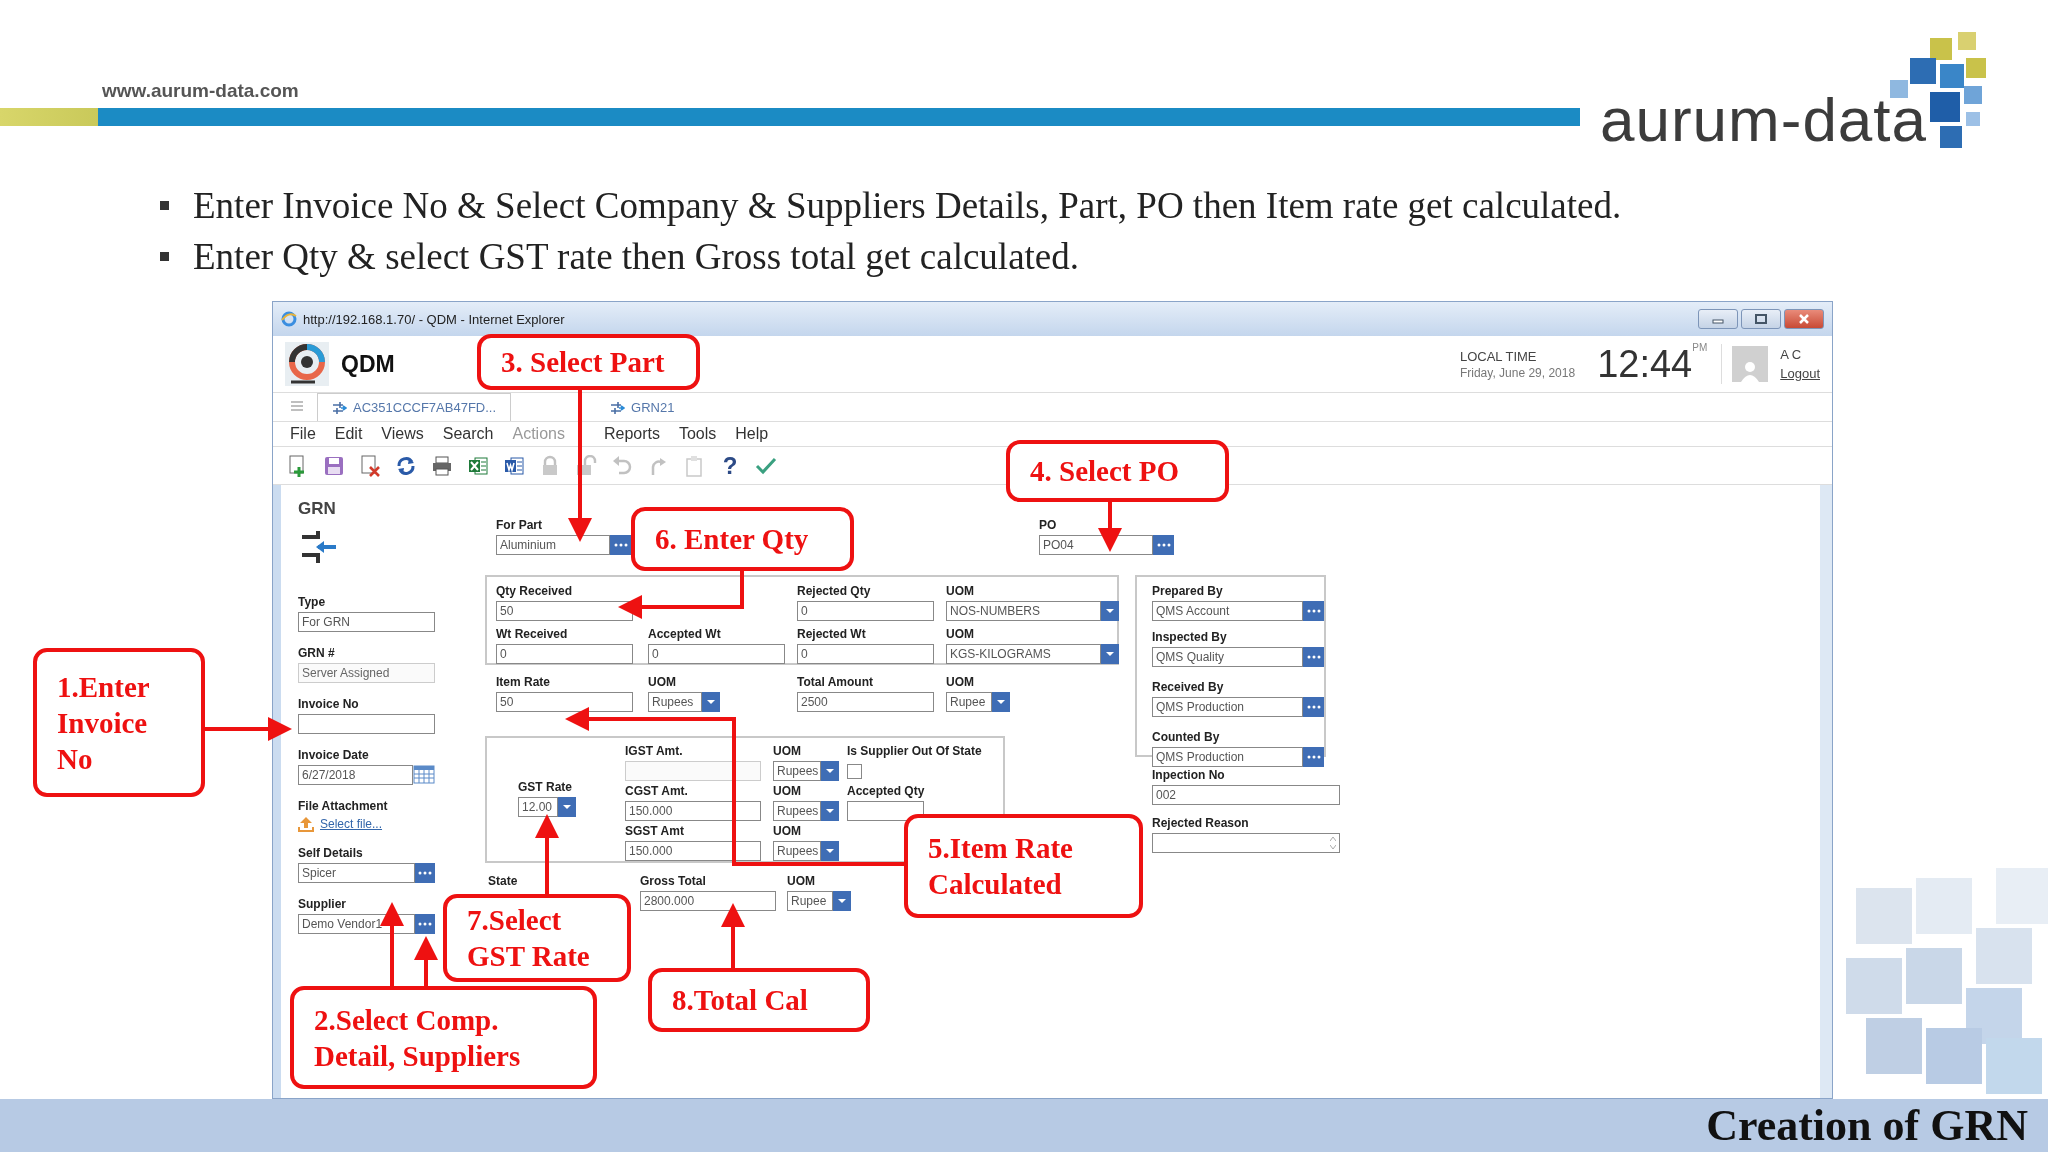  Describe the element at coordinates (1227, 657) in the screenshot. I see `lookup-field: QMS Quality` at that location.